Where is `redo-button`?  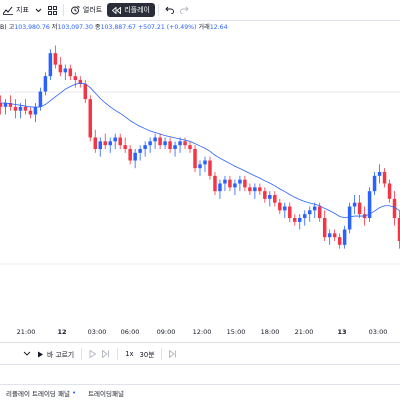
redo-button is located at coordinates (184, 10).